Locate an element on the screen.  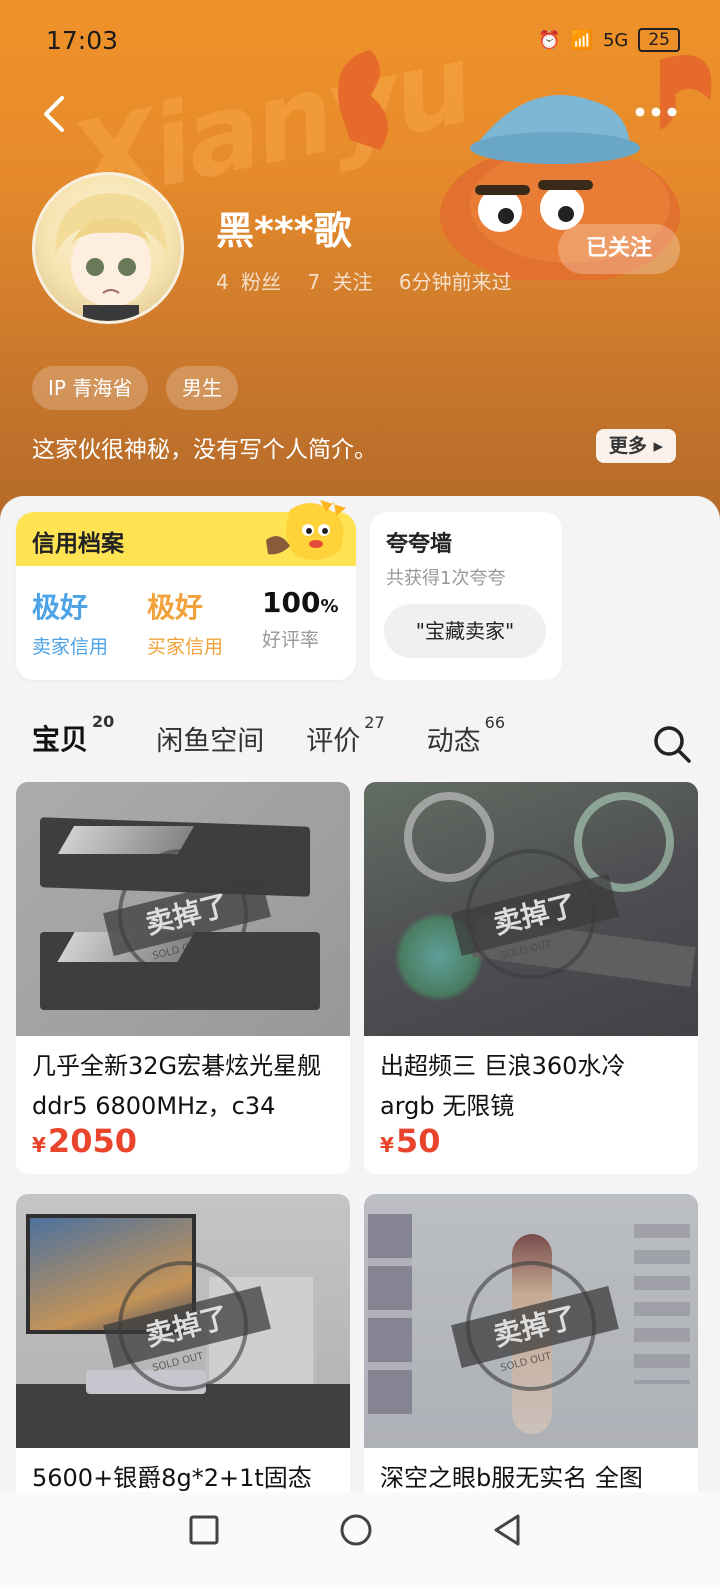
status-bar: 17:03 ⏰ 📶 5G 25 is located at coordinates (360, 42).